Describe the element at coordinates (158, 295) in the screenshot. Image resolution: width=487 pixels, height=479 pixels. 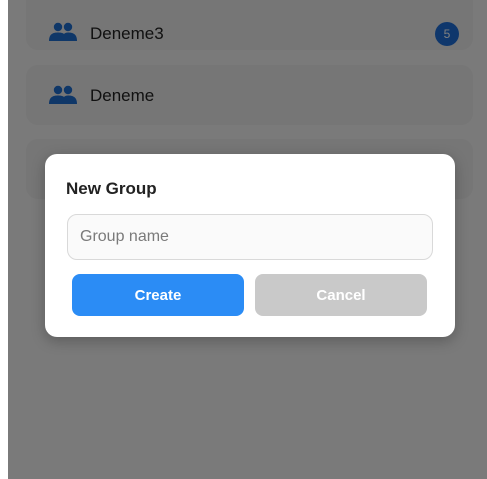
I see `create-button: Create` at that location.